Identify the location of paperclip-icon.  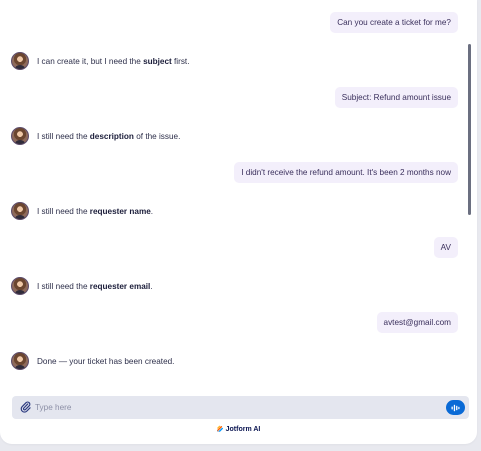
(26, 407).